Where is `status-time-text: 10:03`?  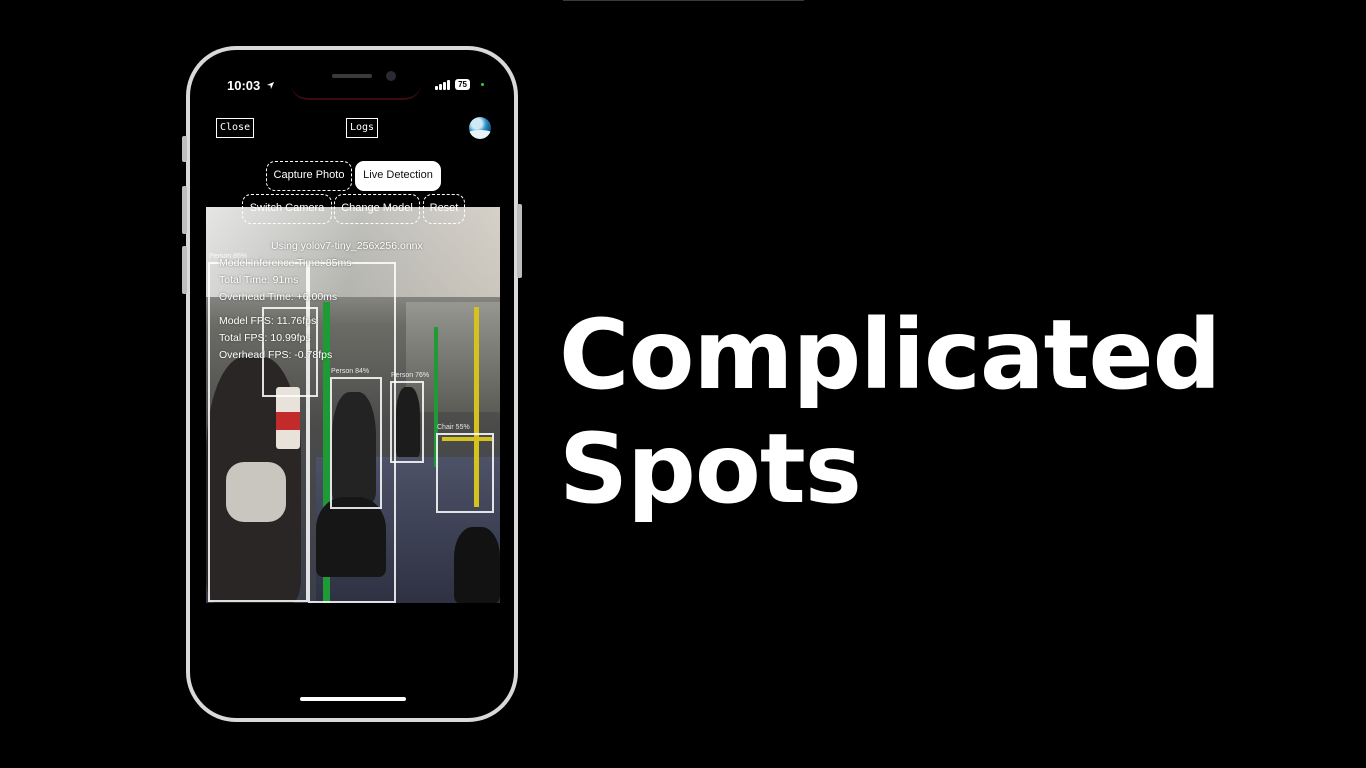
status-time-text: 10:03 is located at coordinates (244, 85).